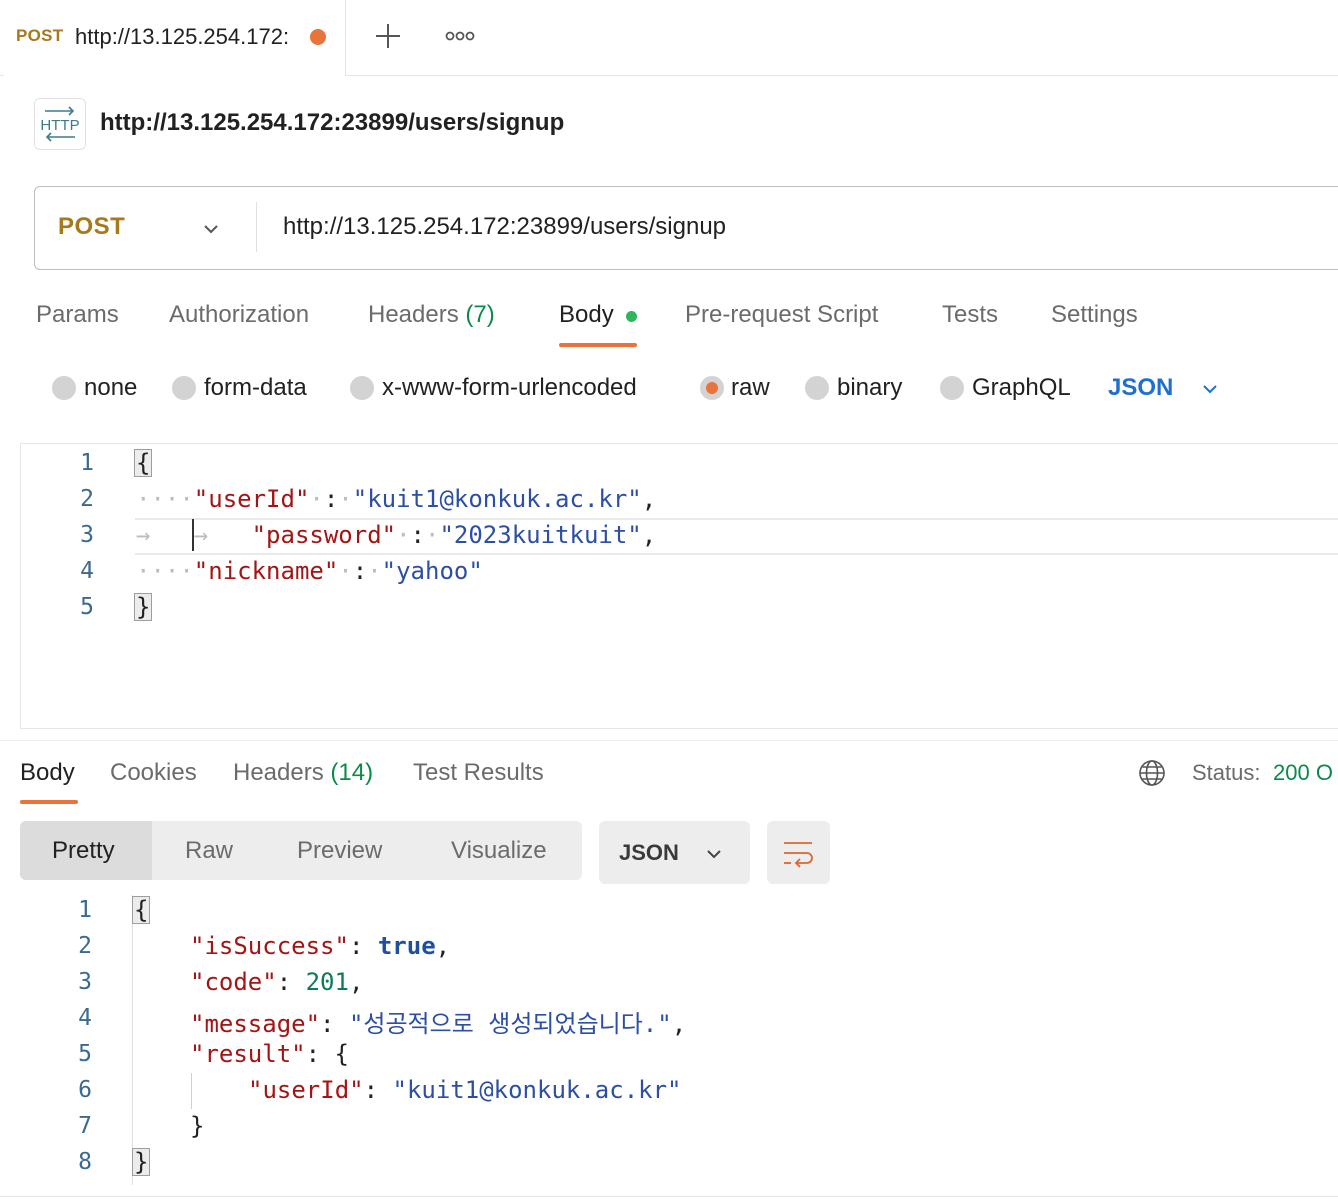 This screenshot has height=1204, width=1338. Describe the element at coordinates (499, 851) in the screenshot. I see `view-visualize-button: Visualize` at that location.